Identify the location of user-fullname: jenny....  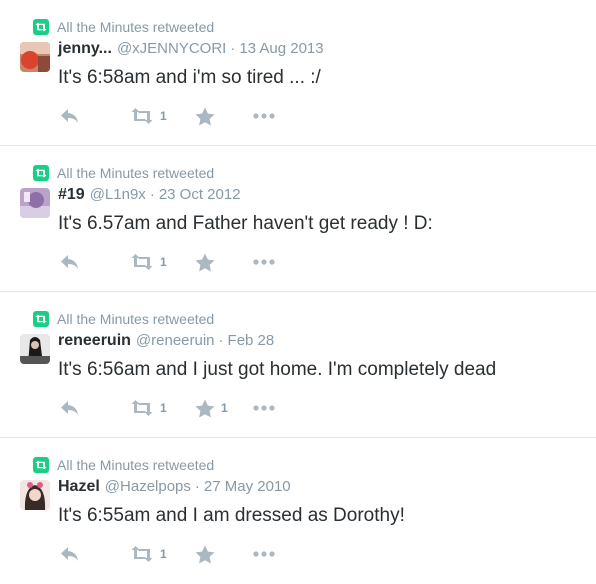
(85, 49).